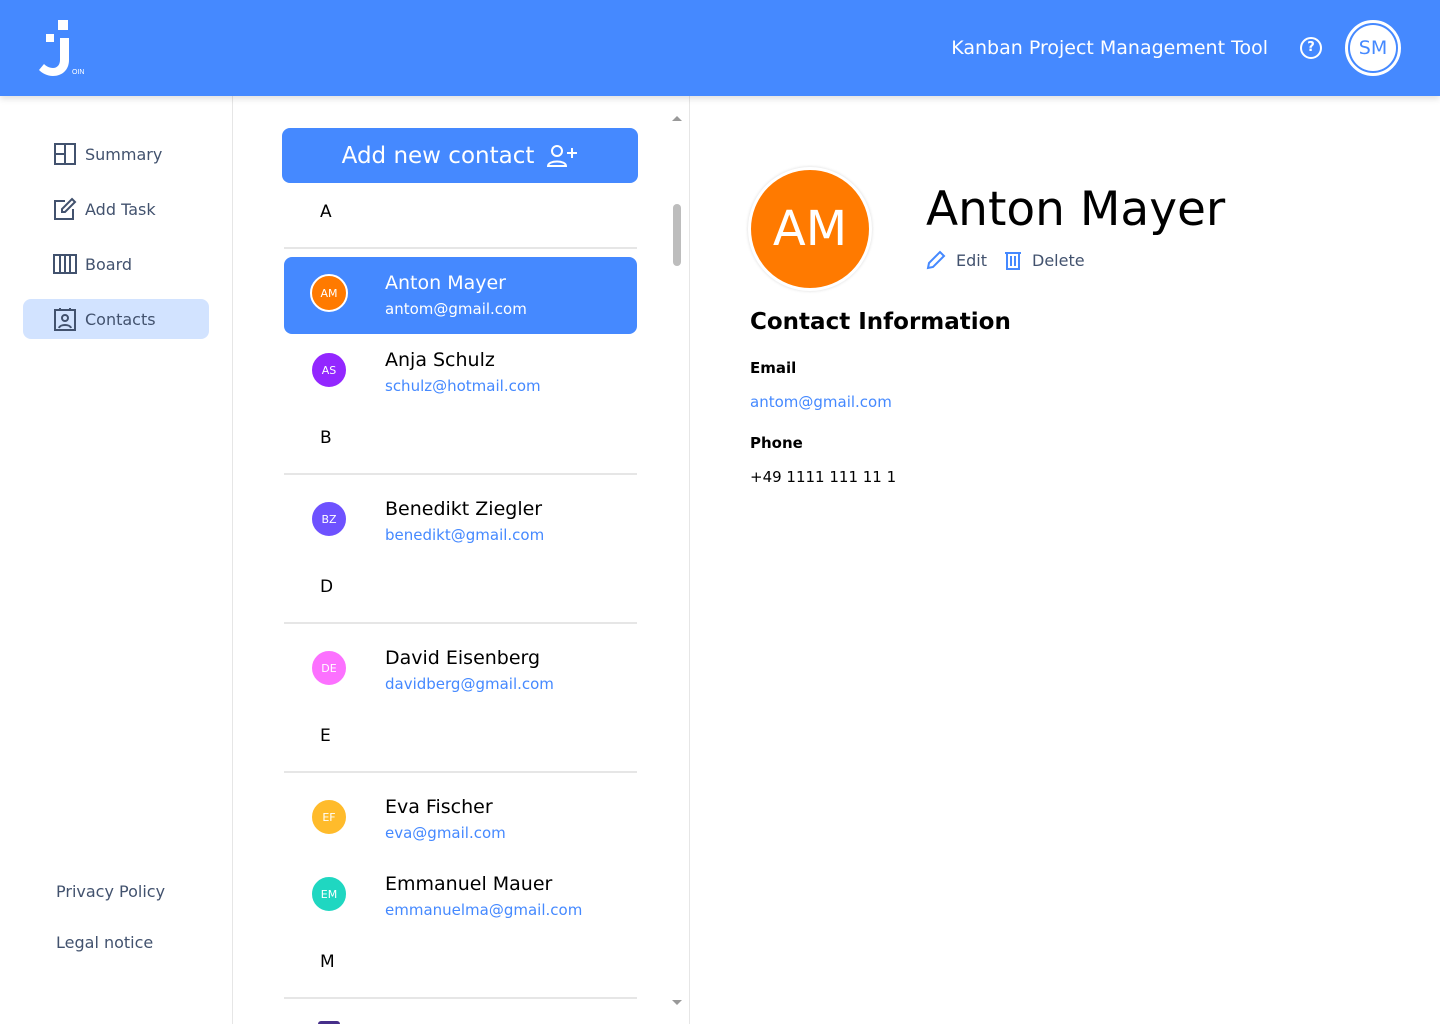 The image size is (1440, 1024). What do you see at coordinates (326, 438) in the screenshot?
I see `letter-header: B` at bounding box center [326, 438].